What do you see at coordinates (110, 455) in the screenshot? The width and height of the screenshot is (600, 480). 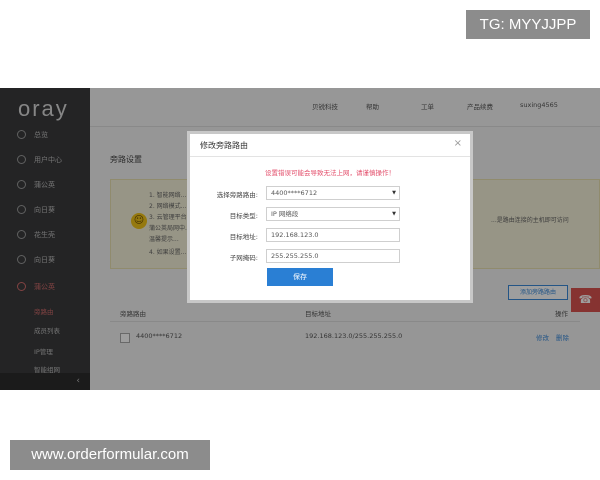 I see `website-watermark: www.orderformular.com` at bounding box center [110, 455].